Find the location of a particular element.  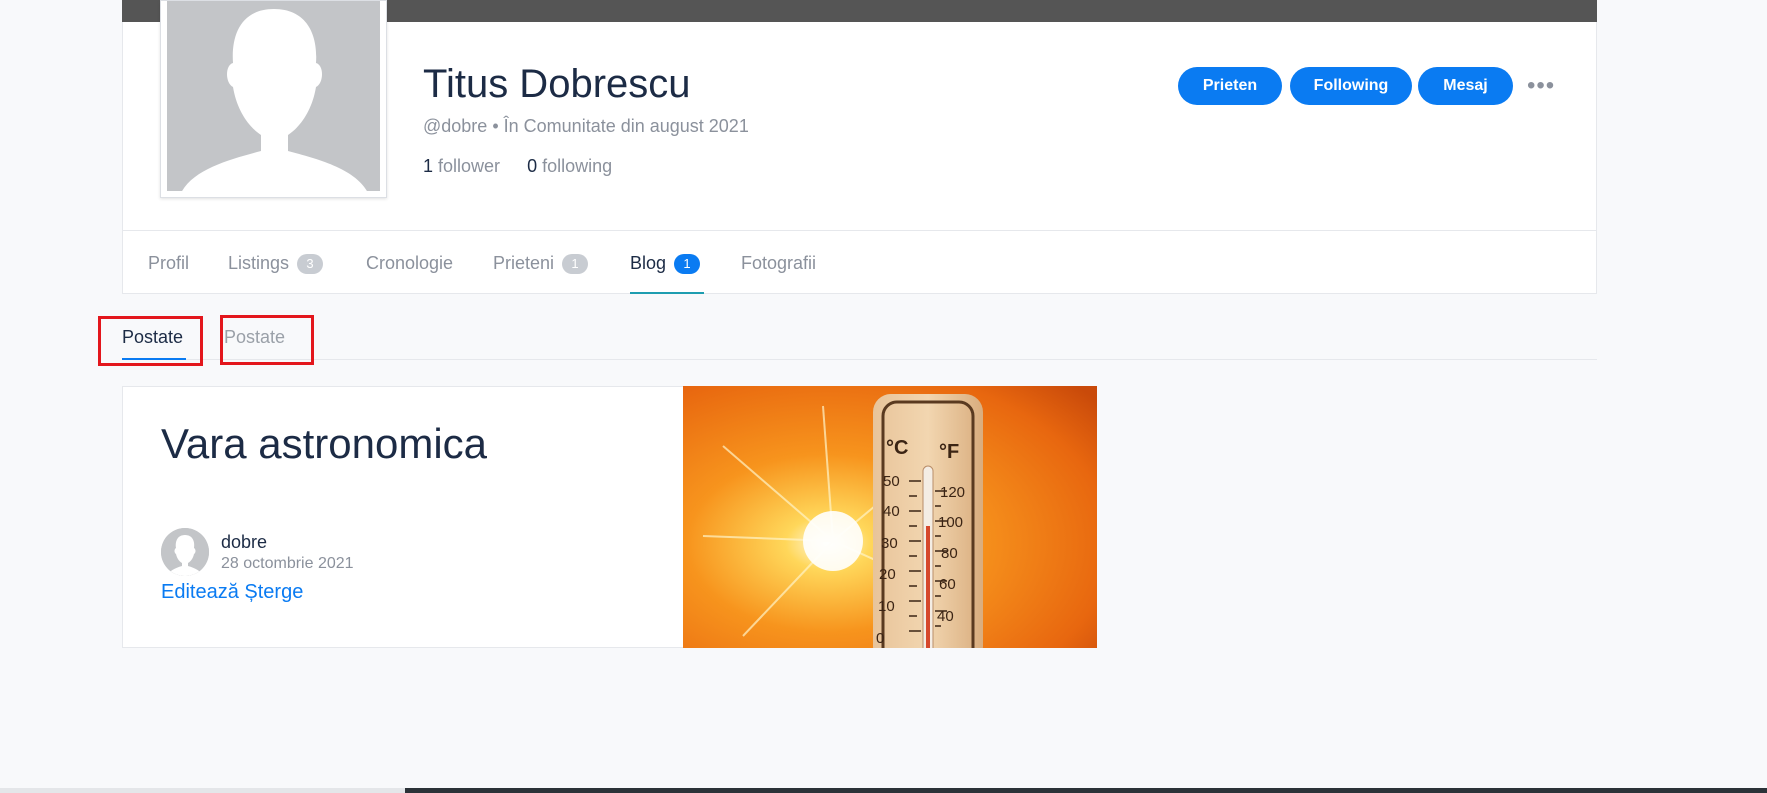

tab-listings: Listings 3 is located at coordinates (276, 263).